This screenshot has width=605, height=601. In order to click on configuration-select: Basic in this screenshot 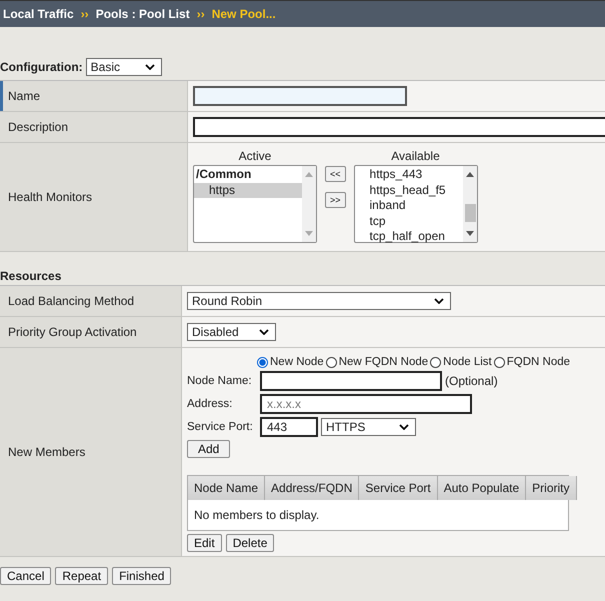, I will do `click(124, 67)`.